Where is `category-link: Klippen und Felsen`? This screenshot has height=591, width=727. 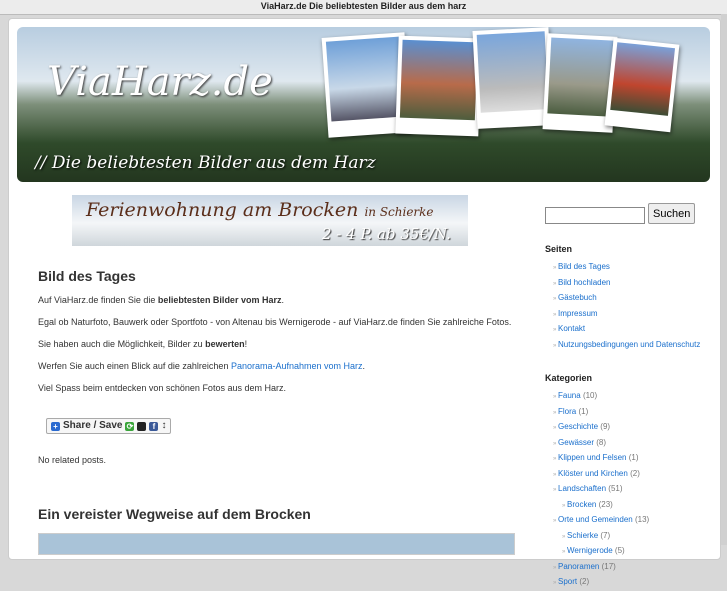
category-link: Klippen und Felsen is located at coordinates (592, 457).